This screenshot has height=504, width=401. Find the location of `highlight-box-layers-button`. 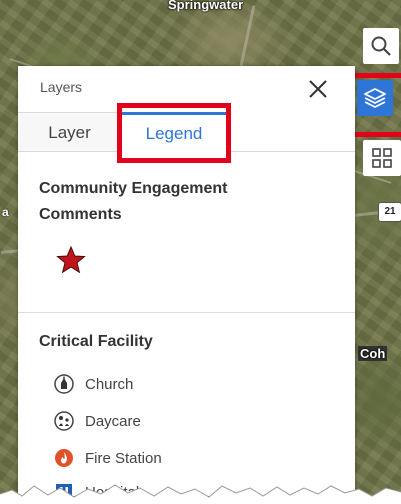

highlight-box-layers-button is located at coordinates (374, 105).